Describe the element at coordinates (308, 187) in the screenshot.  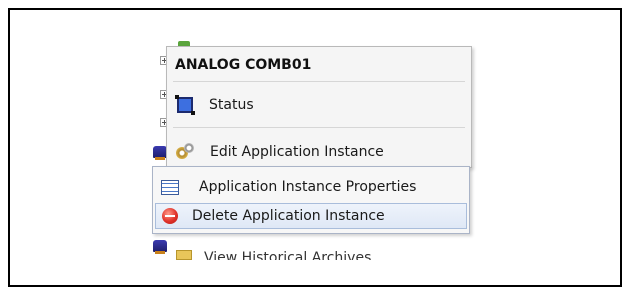
I see `menu-item-label: Application Instance Properties` at that location.